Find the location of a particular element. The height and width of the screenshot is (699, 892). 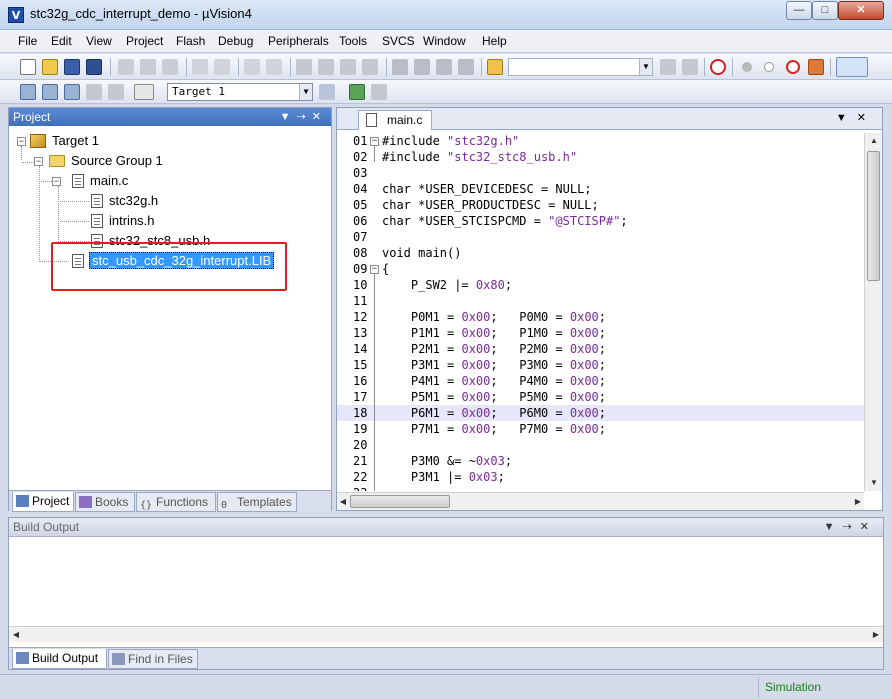

find-icon is located at coordinates (690, 67).